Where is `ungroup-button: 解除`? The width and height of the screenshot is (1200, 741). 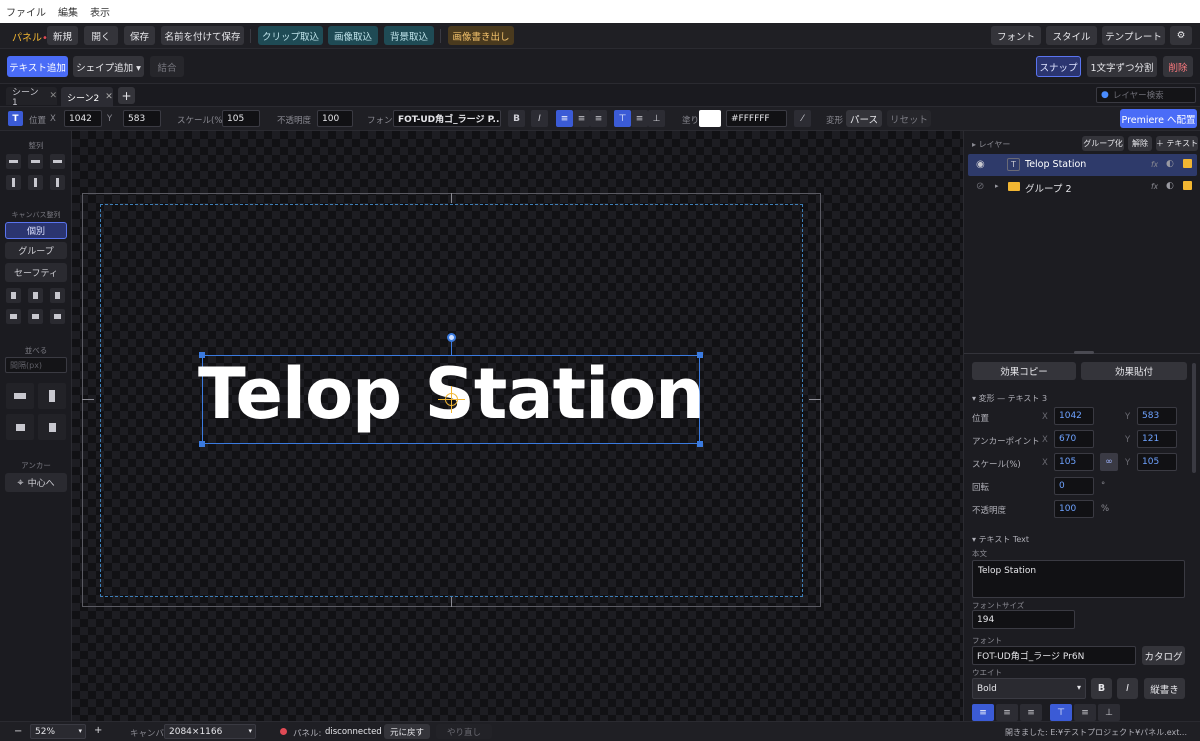 ungroup-button: 解除 is located at coordinates (1140, 143).